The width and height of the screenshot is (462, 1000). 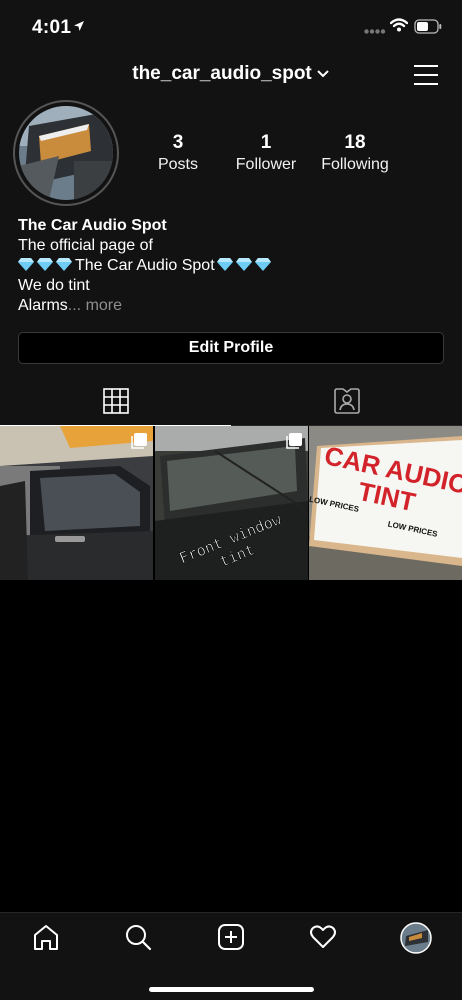 What do you see at coordinates (231, 28) in the screenshot?
I see `status-bar: 4:01` at bounding box center [231, 28].